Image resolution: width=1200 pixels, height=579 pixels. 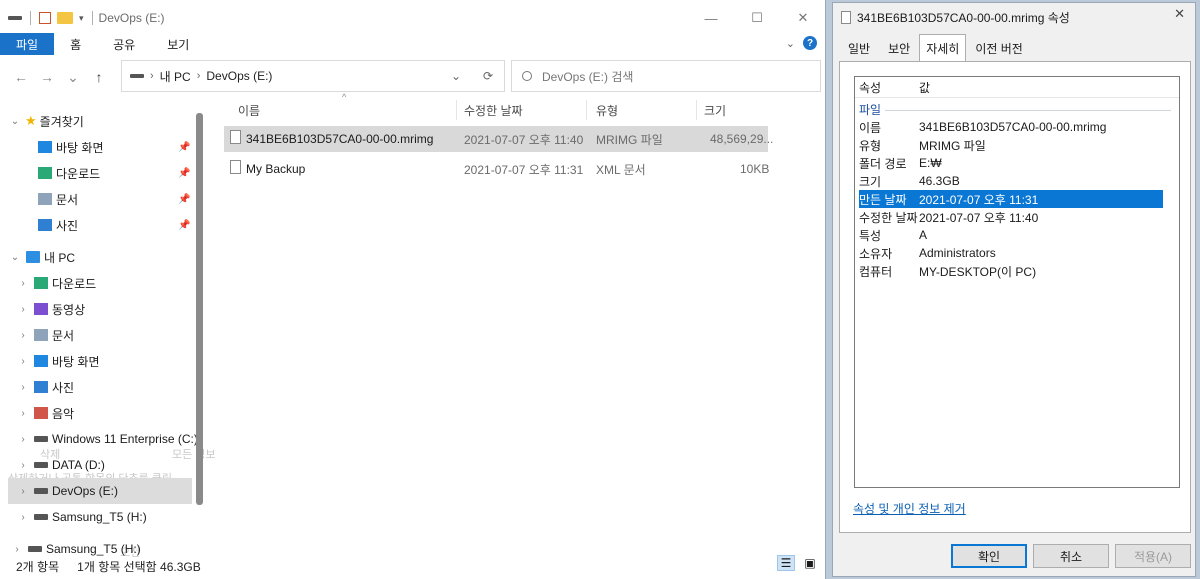 I want to click on file-type: XML 문서, so click(x=621, y=169).